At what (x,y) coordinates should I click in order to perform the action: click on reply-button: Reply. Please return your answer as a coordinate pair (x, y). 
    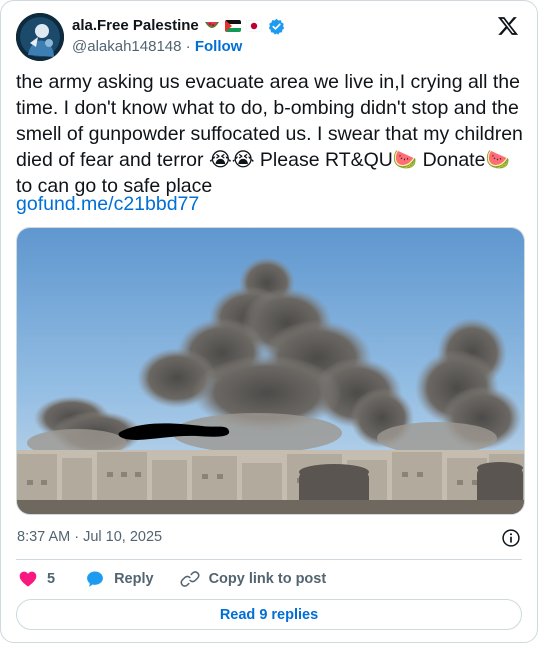
    Looking at the image, I should click on (119, 579).